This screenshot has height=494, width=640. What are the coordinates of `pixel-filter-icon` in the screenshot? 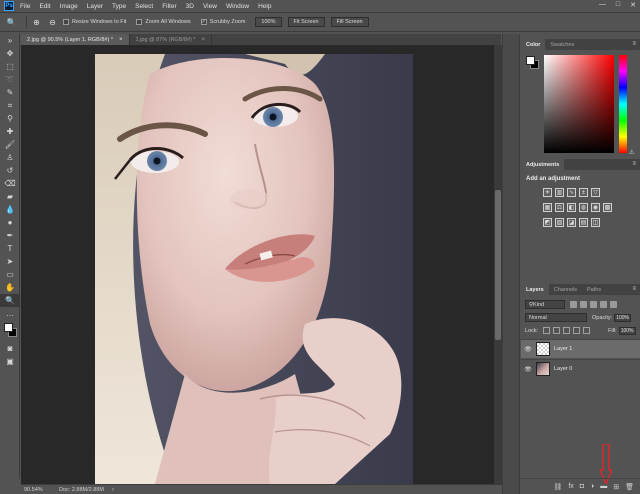 It's located at (573, 304).